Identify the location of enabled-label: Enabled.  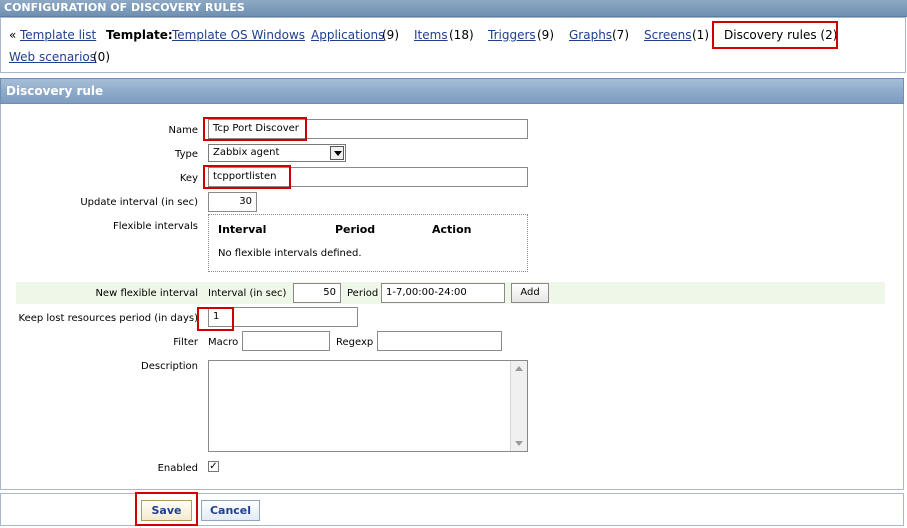
(177, 468).